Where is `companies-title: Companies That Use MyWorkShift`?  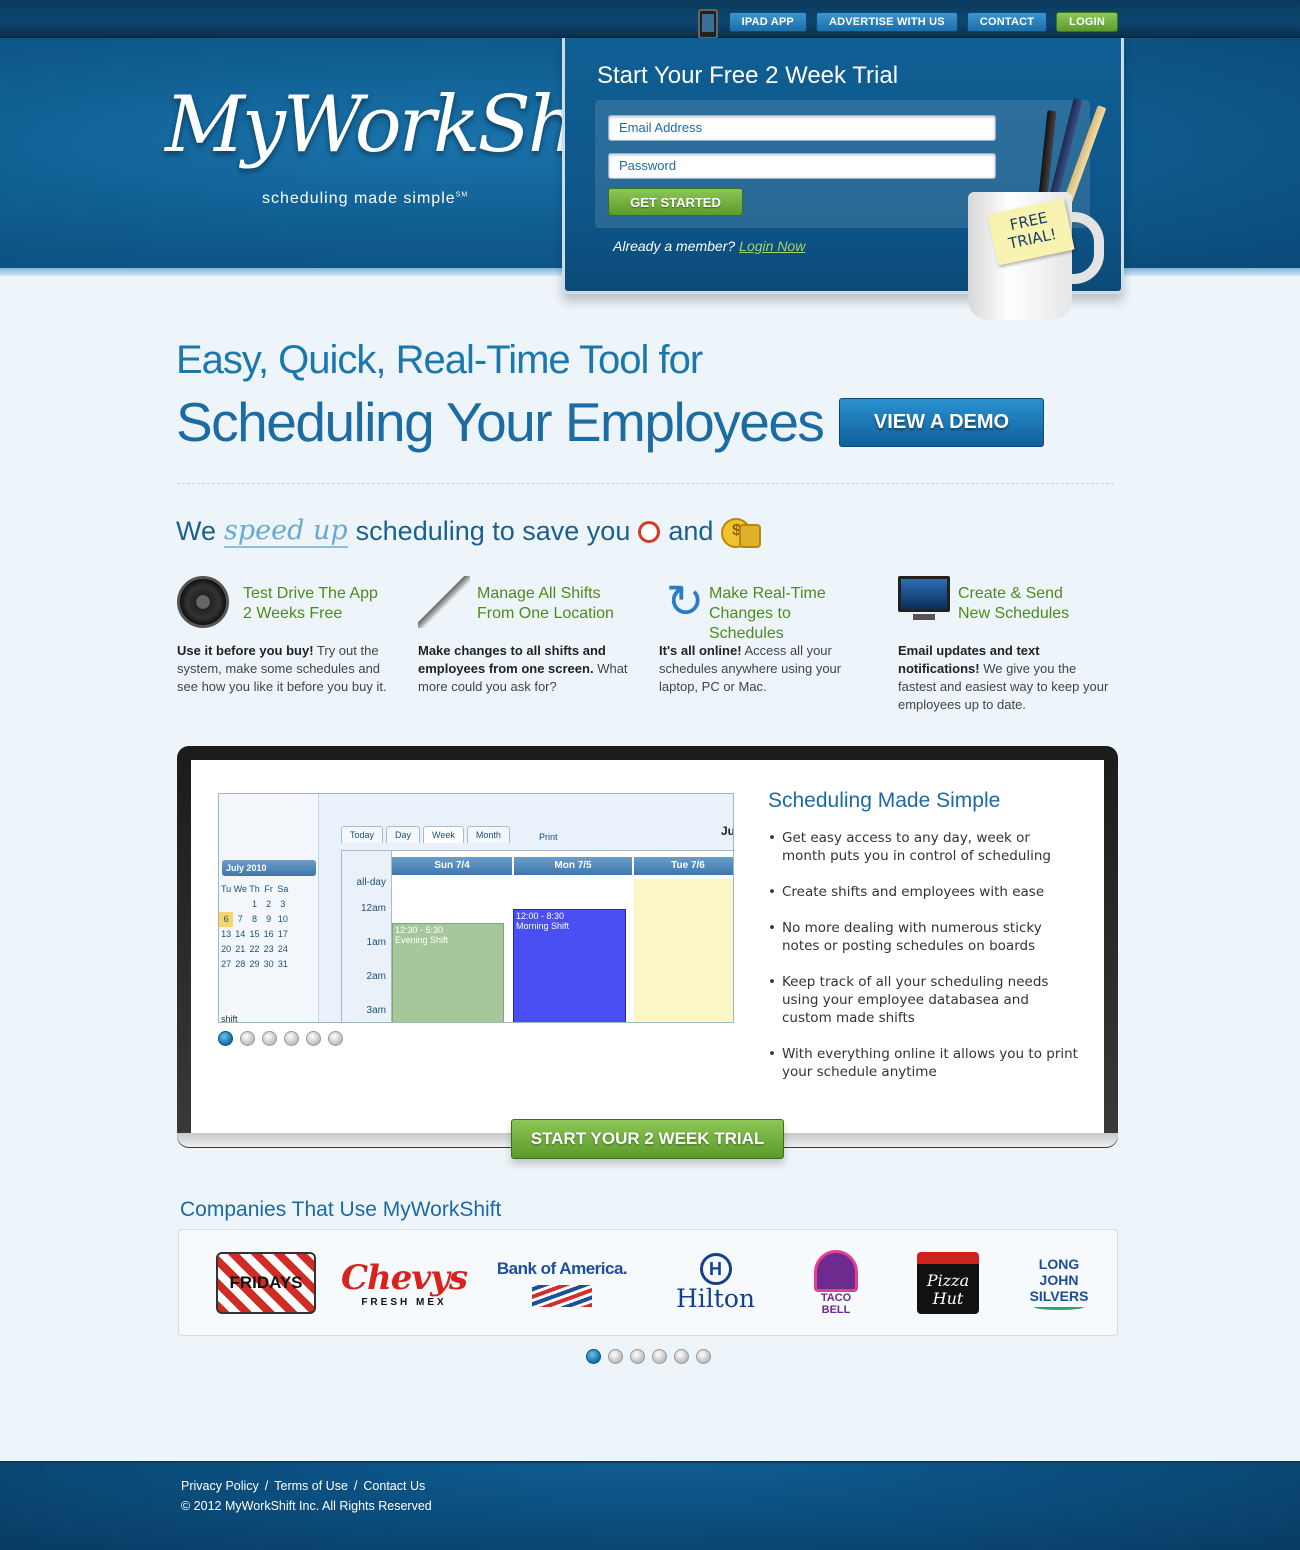 companies-title: Companies That Use MyWorkShift is located at coordinates (341, 1209).